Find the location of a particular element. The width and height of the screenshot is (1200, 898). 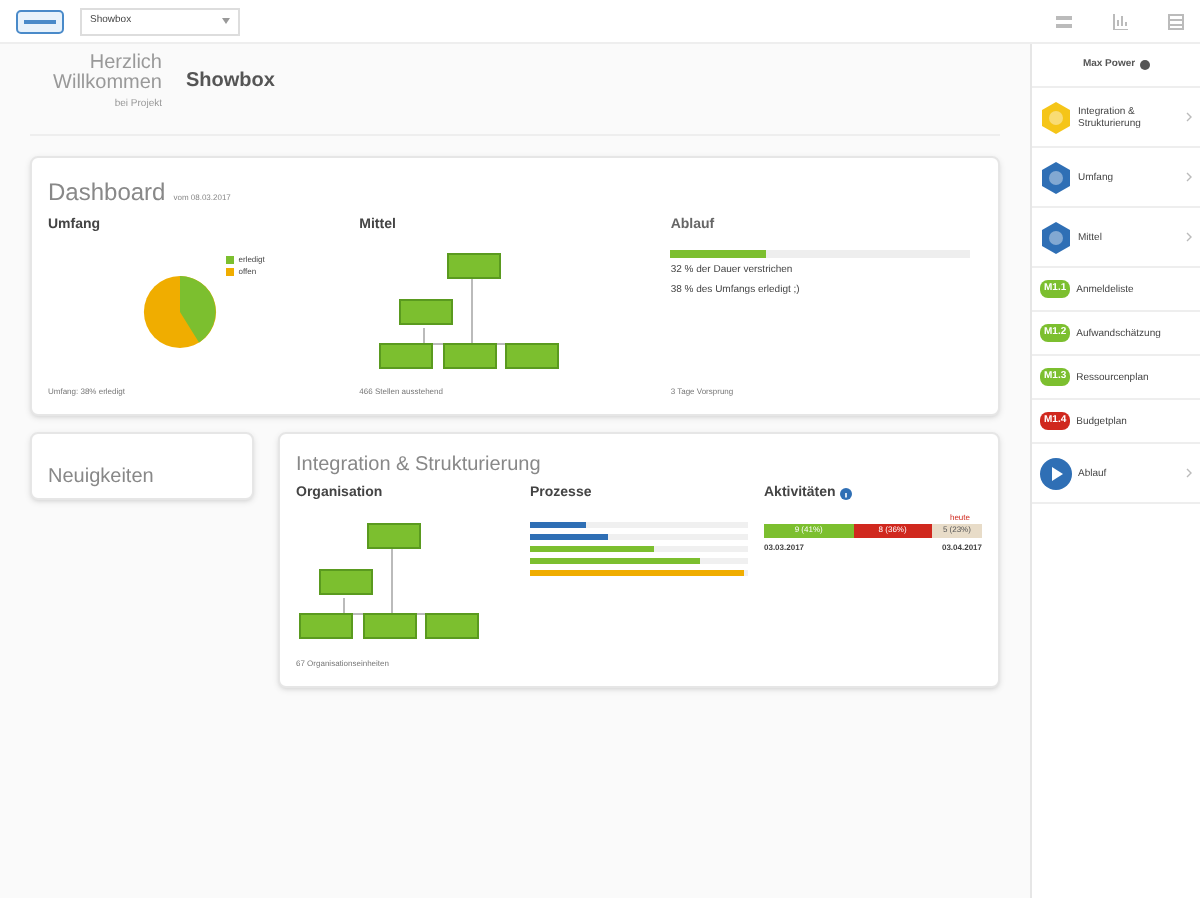

logo-icon is located at coordinates (40, 21).